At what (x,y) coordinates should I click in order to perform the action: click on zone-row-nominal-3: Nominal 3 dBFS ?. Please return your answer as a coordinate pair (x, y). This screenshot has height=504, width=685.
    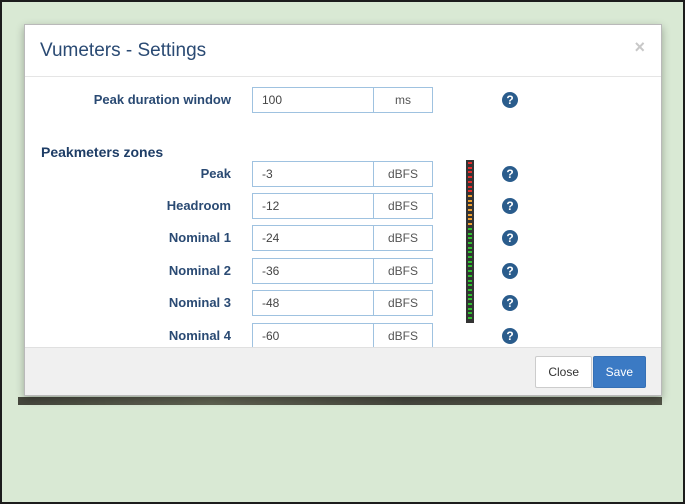
    Looking at the image, I should click on (343, 303).